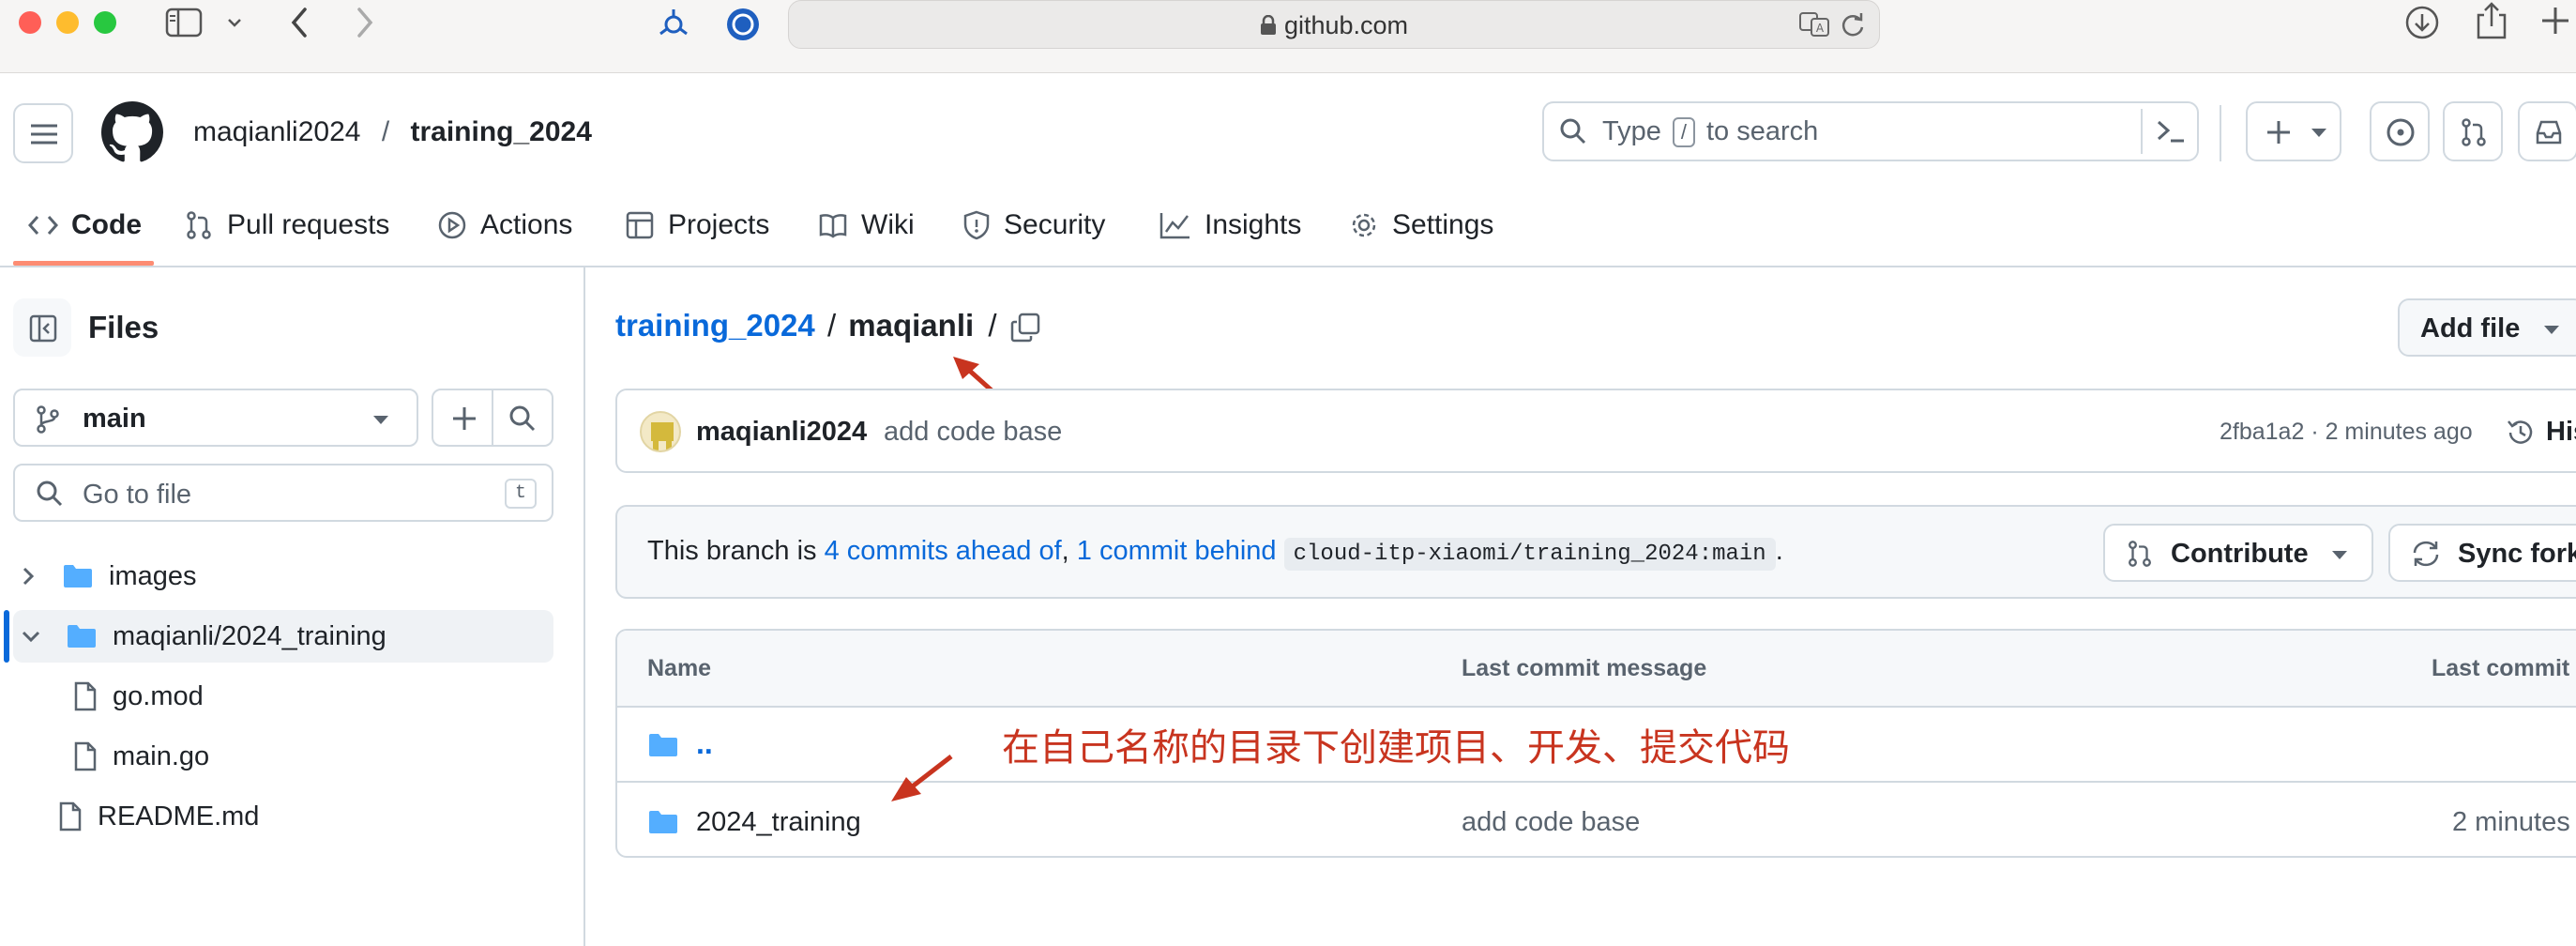 Image resolution: width=2576 pixels, height=946 pixels. Describe the element at coordinates (1177, 551) in the screenshot. I see `commits-behind-link: 1 commit behind` at that location.